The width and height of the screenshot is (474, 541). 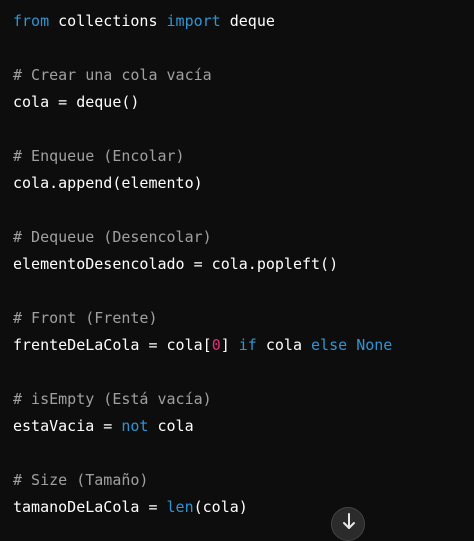 I want to click on code-comment: # Dequeue (Desencolar), so click(x=112, y=237).